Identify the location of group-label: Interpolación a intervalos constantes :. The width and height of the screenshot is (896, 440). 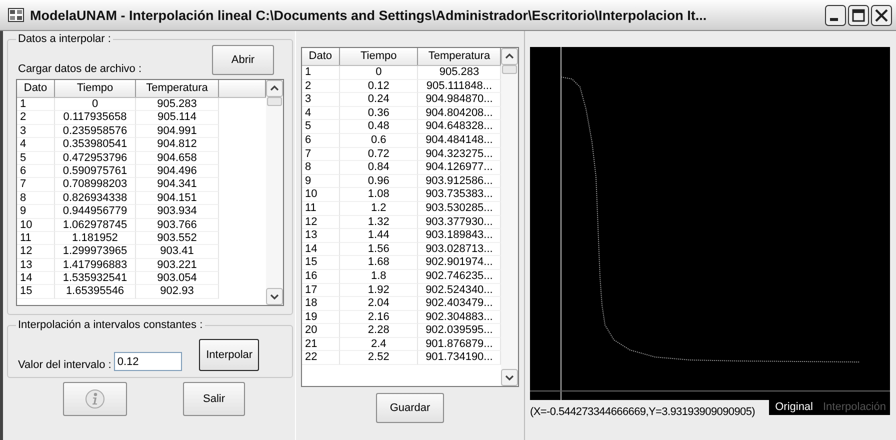
(110, 325).